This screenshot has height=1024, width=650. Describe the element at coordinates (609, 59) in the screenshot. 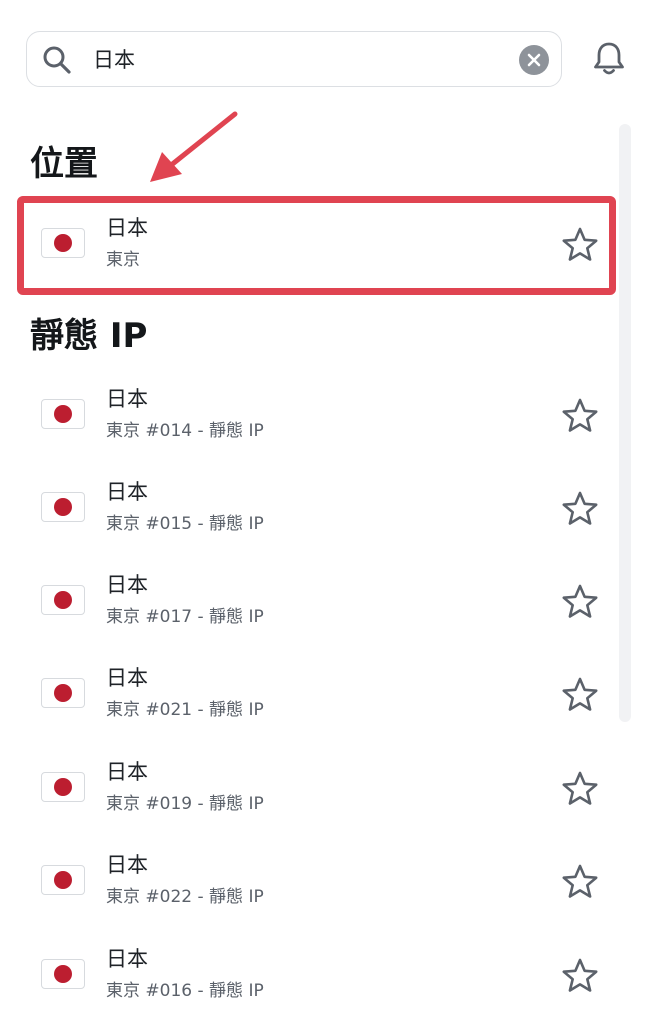

I see `bell-icon` at that location.